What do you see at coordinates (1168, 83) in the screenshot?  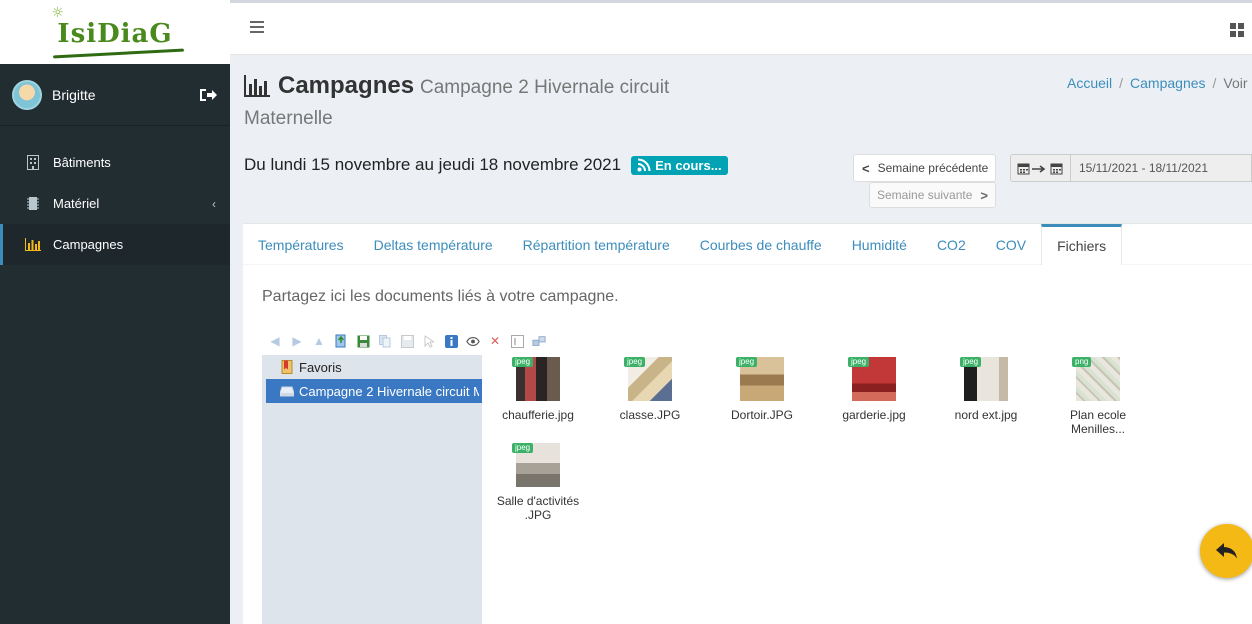 I see `breadcrumb-campagnes: Campagnes` at bounding box center [1168, 83].